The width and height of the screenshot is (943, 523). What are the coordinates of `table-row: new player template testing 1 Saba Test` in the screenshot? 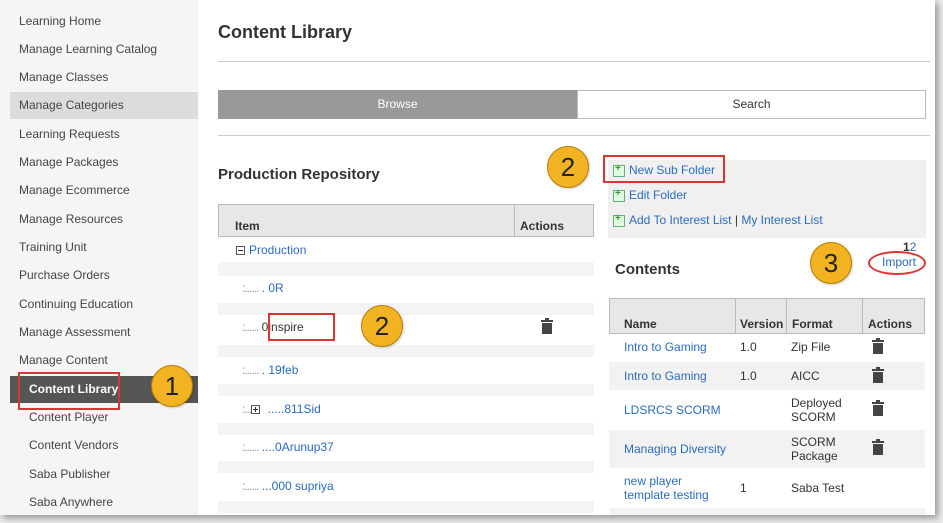 It's located at (767, 488).